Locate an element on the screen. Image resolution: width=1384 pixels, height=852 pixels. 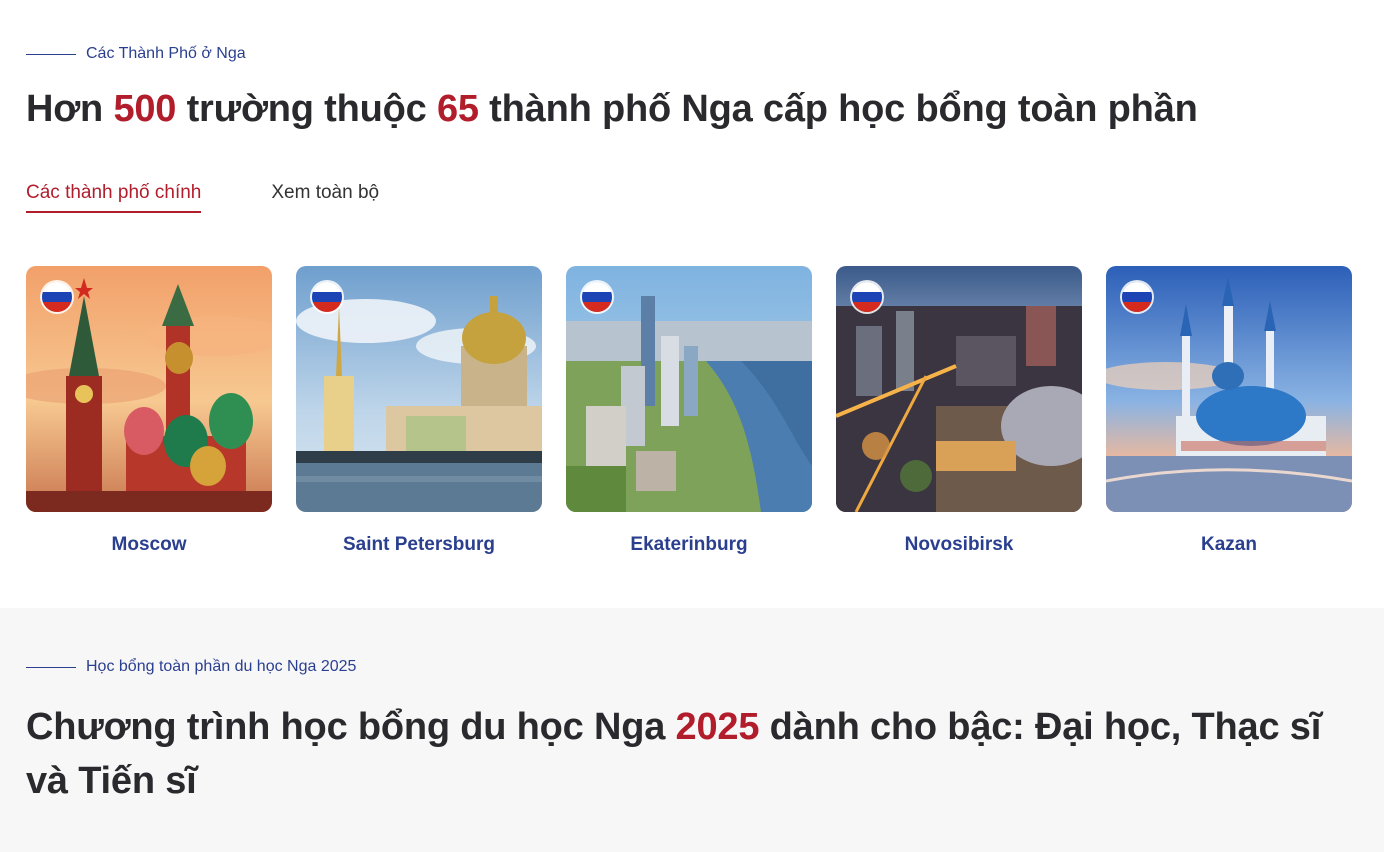
headline-highlight-65: 65 is located at coordinates (457, 109).